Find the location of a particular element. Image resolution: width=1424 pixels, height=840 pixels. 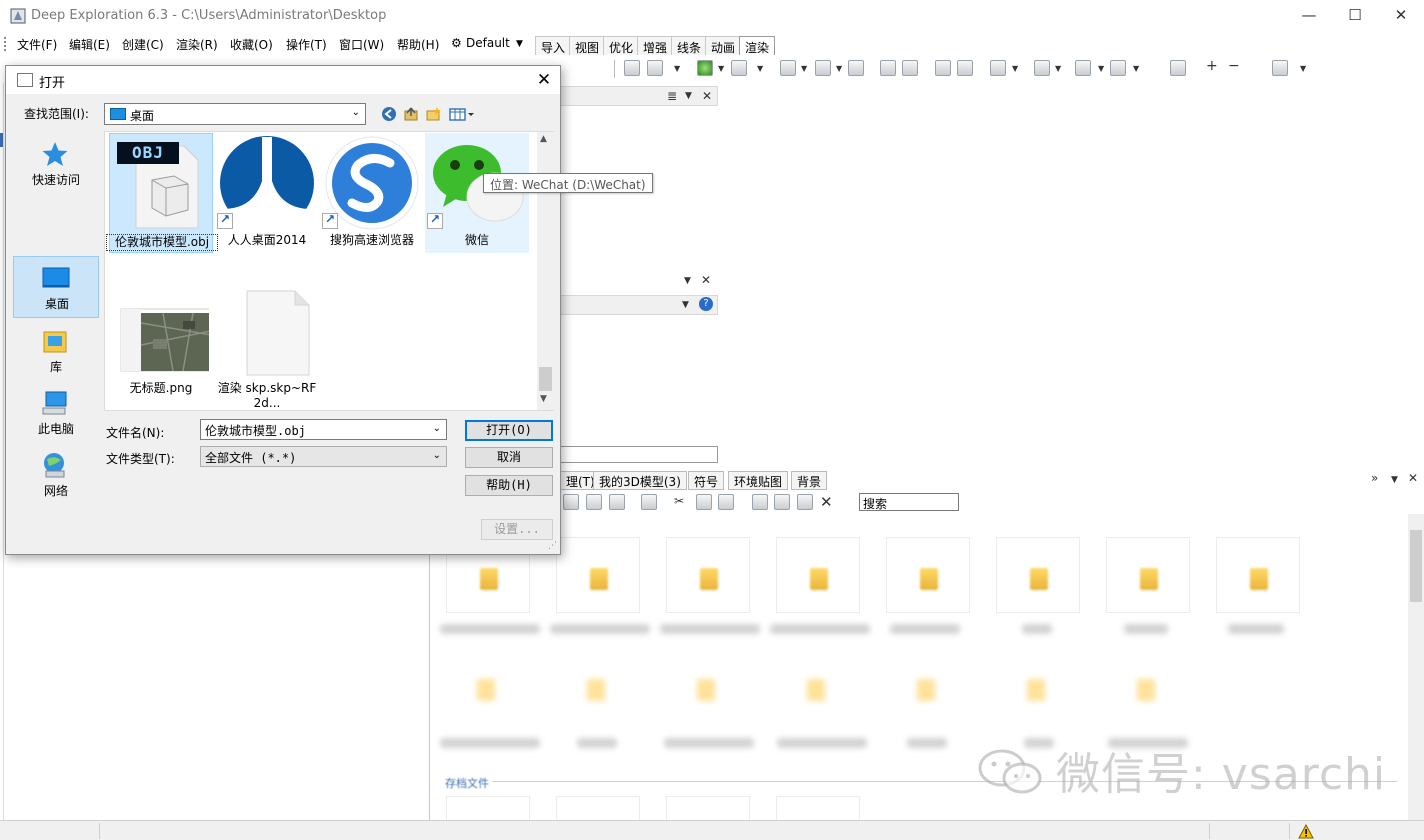

cloud-icon is located at coordinates (1178, 68).